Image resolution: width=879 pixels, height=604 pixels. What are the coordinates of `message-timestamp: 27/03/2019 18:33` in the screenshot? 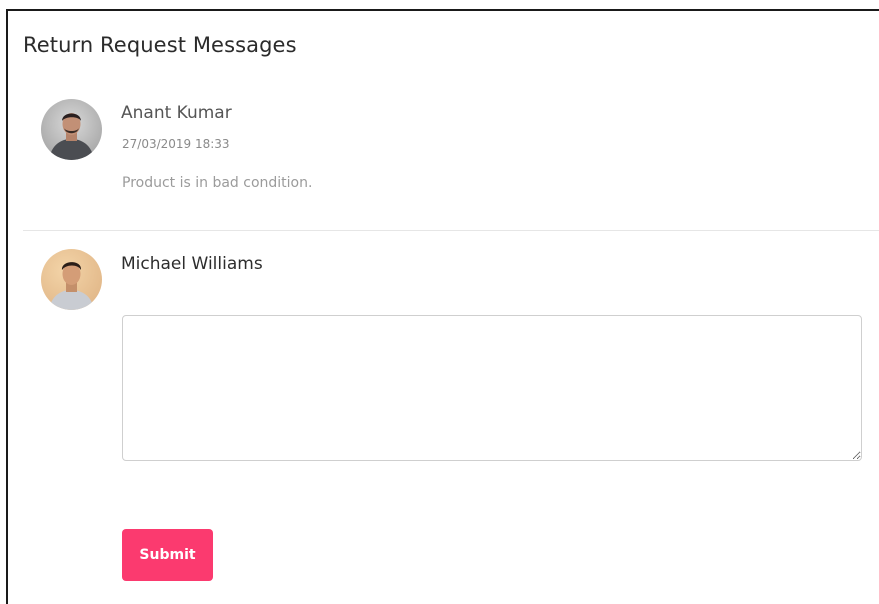 It's located at (176, 144).